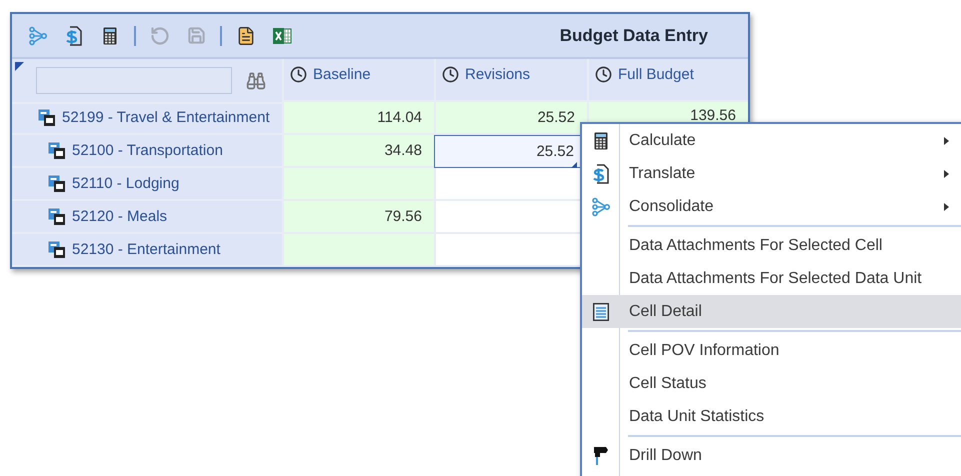 This screenshot has height=476, width=961. I want to click on menu-item: Consolidate, so click(771, 206).